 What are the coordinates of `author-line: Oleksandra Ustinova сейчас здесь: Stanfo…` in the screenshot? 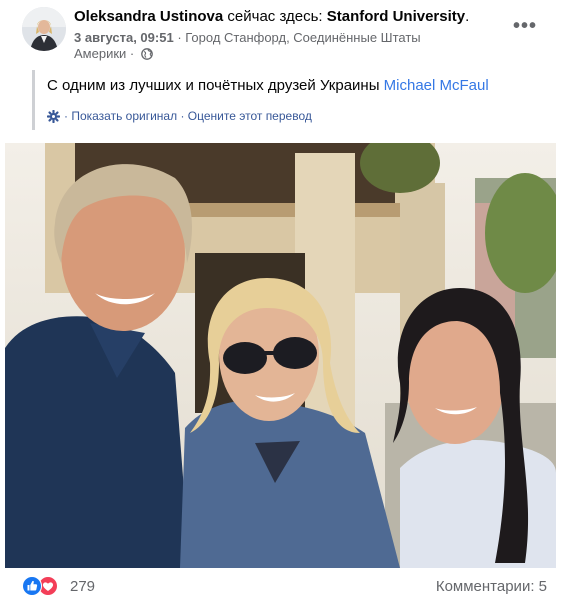 It's located at (289, 17).